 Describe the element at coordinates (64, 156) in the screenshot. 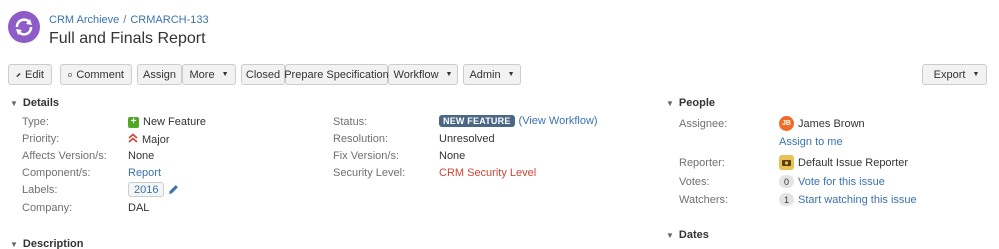

I see `affects-versions-label: Affects Version/s:` at that location.